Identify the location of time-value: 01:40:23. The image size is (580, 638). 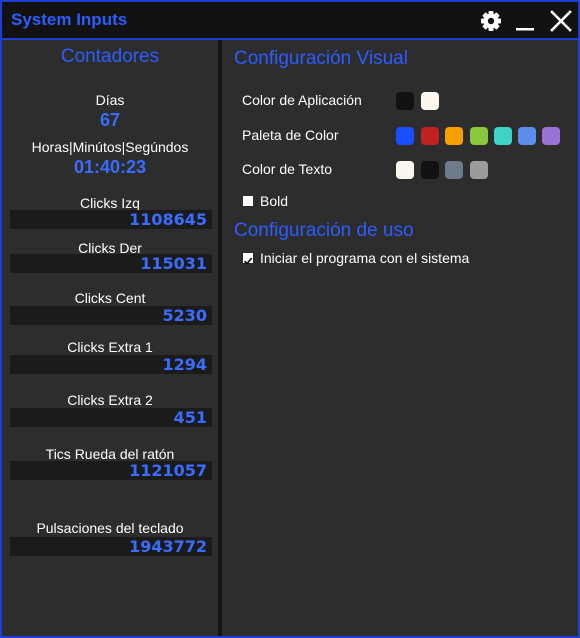
(110, 167).